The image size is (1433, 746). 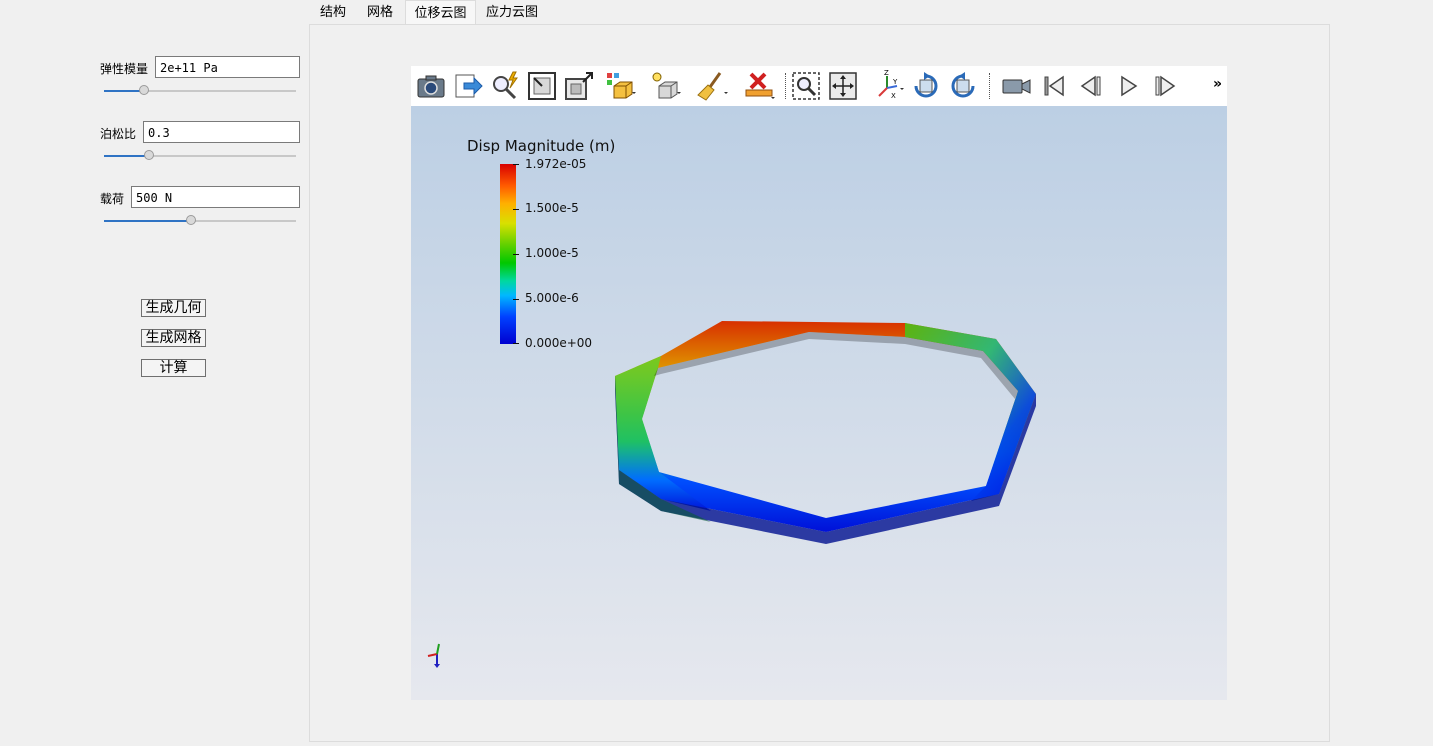 What do you see at coordinates (512, 12) in the screenshot?
I see `tab-stress-contour: 应力云图` at bounding box center [512, 12].